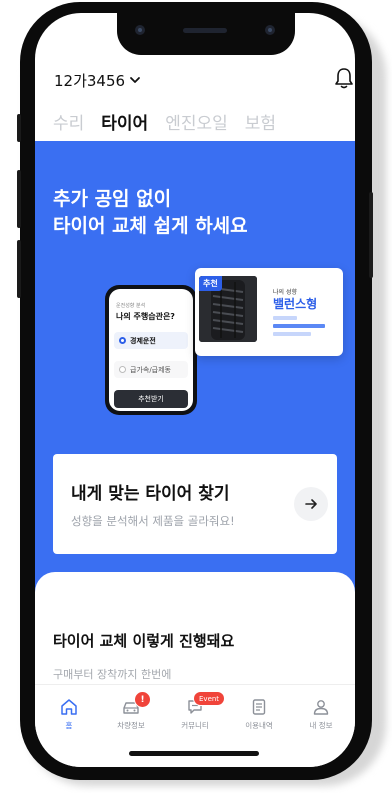  Describe the element at coordinates (259, 707) in the screenshot. I see `history-icon` at that location.